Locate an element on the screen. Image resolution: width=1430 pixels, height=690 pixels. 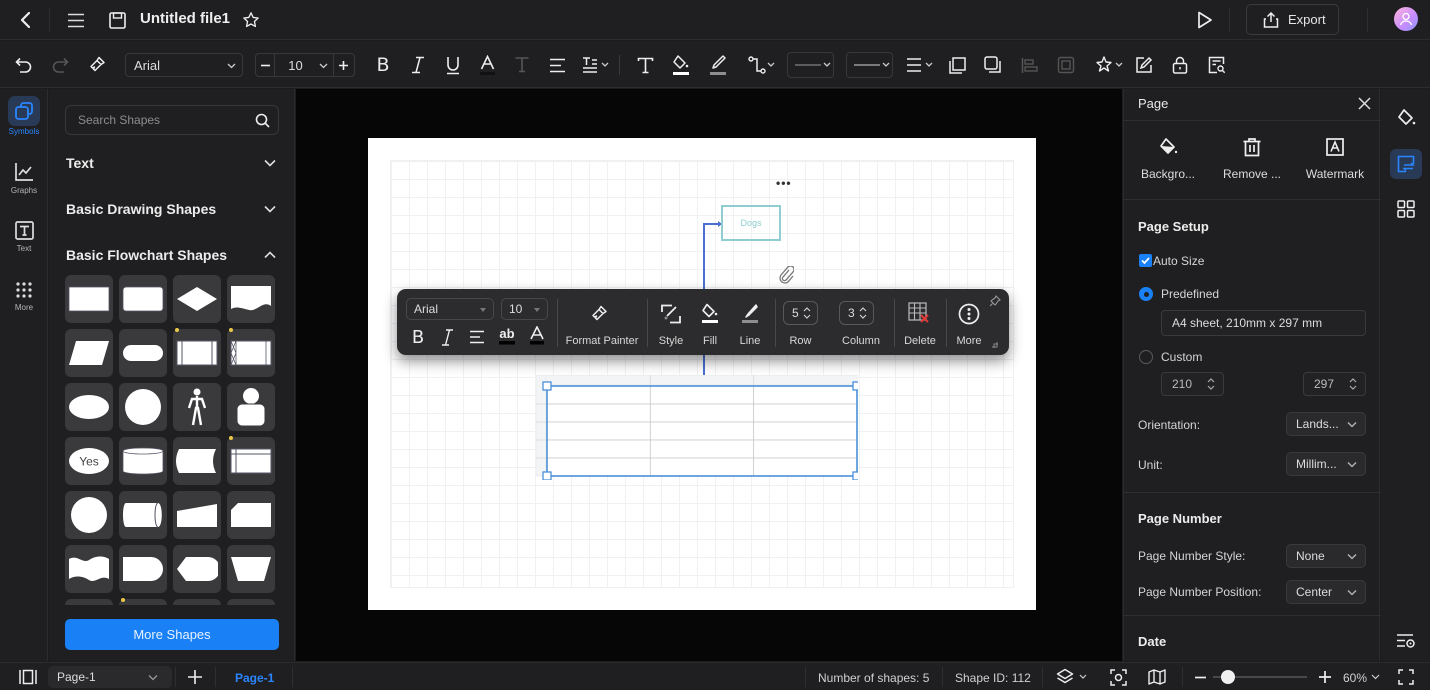
present-button is located at coordinates (1205, 20).